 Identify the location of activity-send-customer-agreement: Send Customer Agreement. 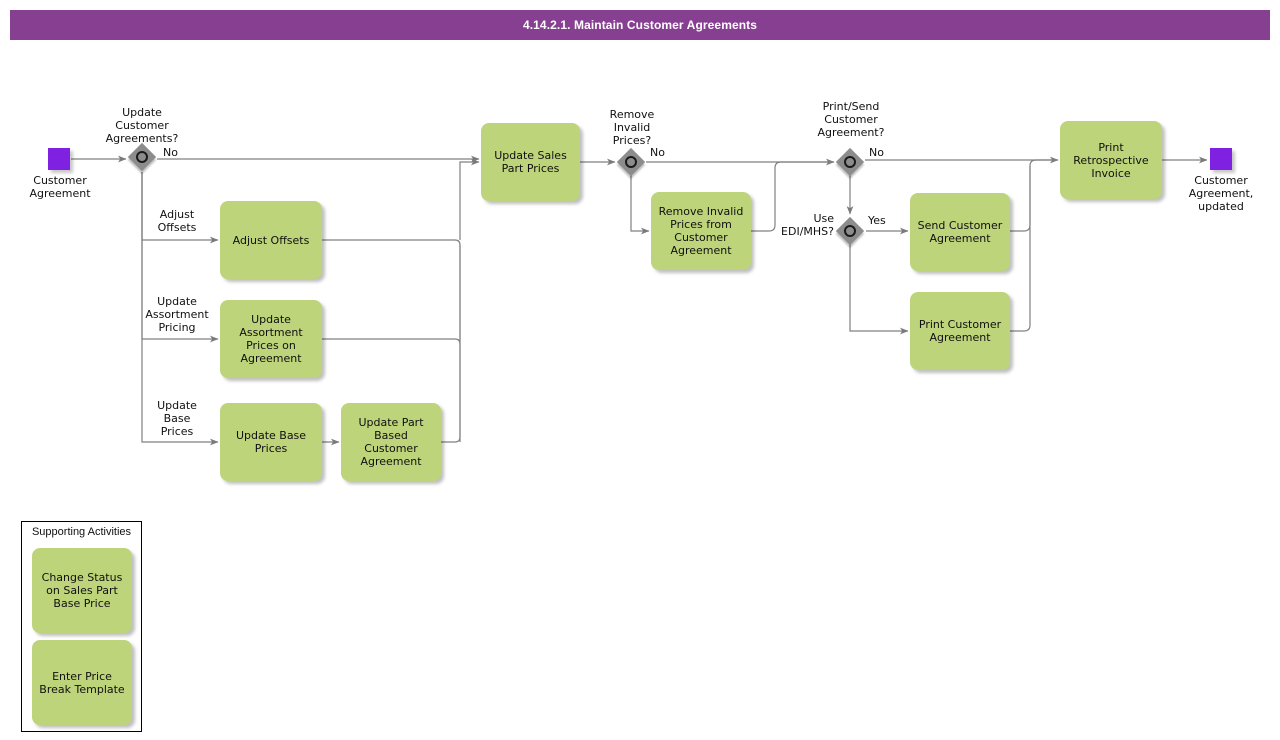
(960, 232).